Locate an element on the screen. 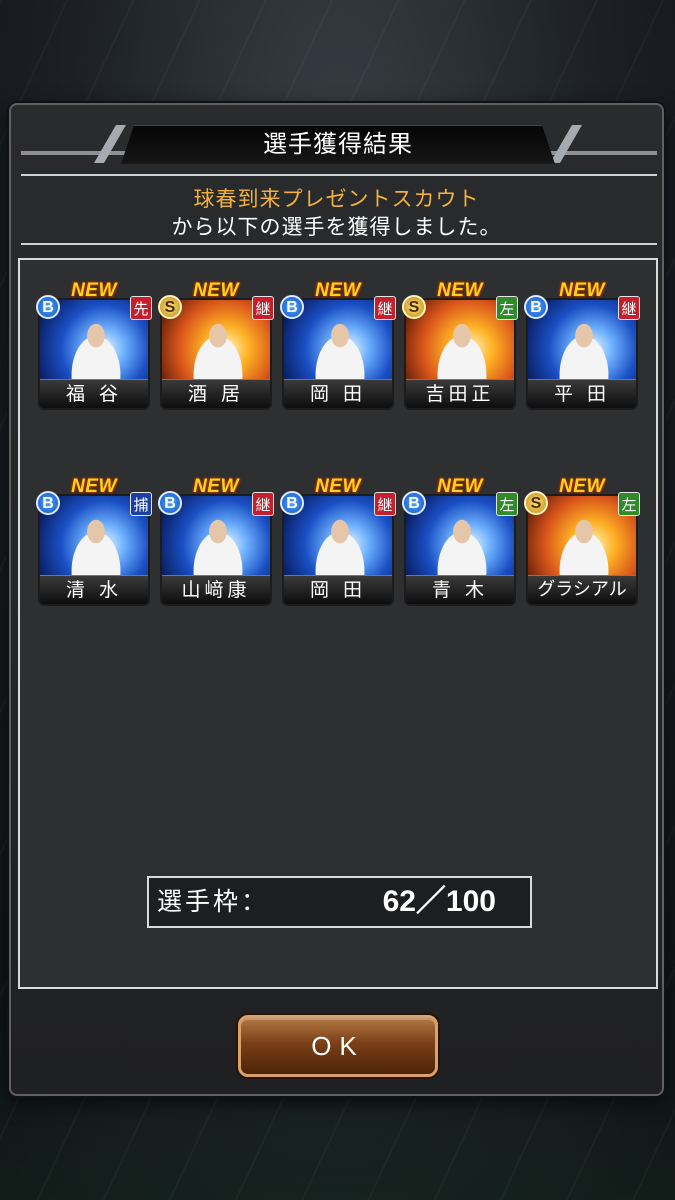 The width and height of the screenshot is (675, 1200). position-badge: 先 is located at coordinates (141, 308).